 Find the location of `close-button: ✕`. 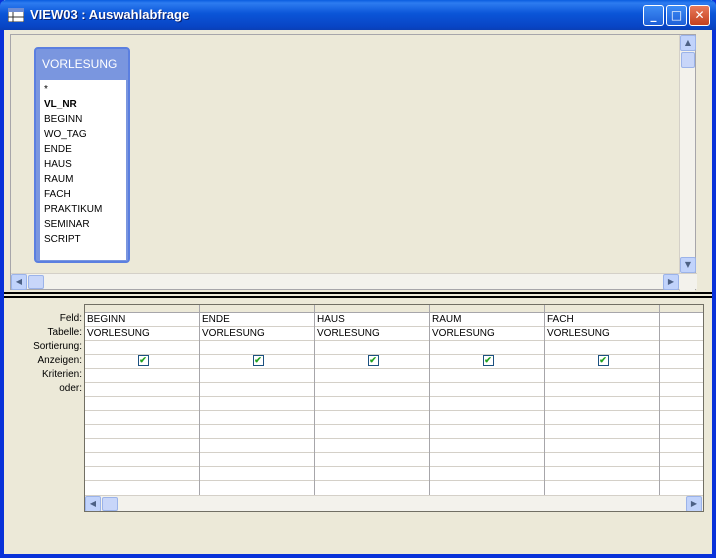

close-button: ✕ is located at coordinates (699, 15).